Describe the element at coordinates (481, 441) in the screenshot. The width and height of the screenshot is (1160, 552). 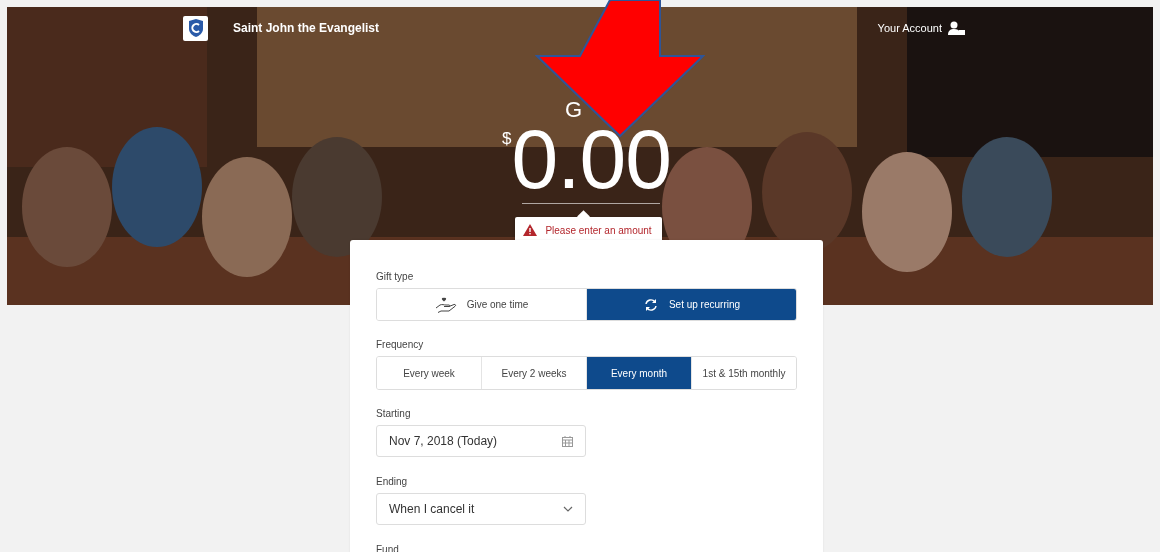
I see `date-field: Nov 7, 2018 (Today)` at that location.